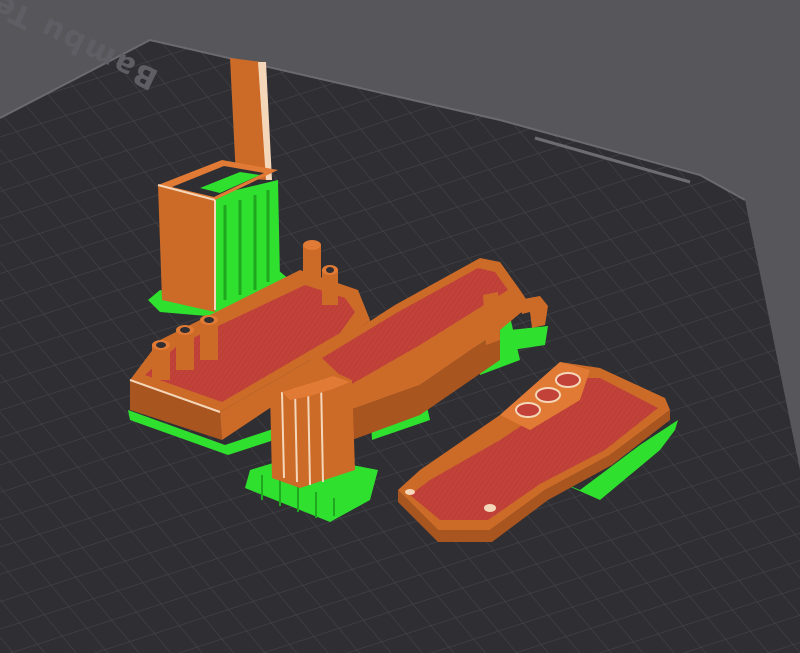  What do you see at coordinates (491, 318) in the screenshot?
I see `hook` at bounding box center [491, 318].